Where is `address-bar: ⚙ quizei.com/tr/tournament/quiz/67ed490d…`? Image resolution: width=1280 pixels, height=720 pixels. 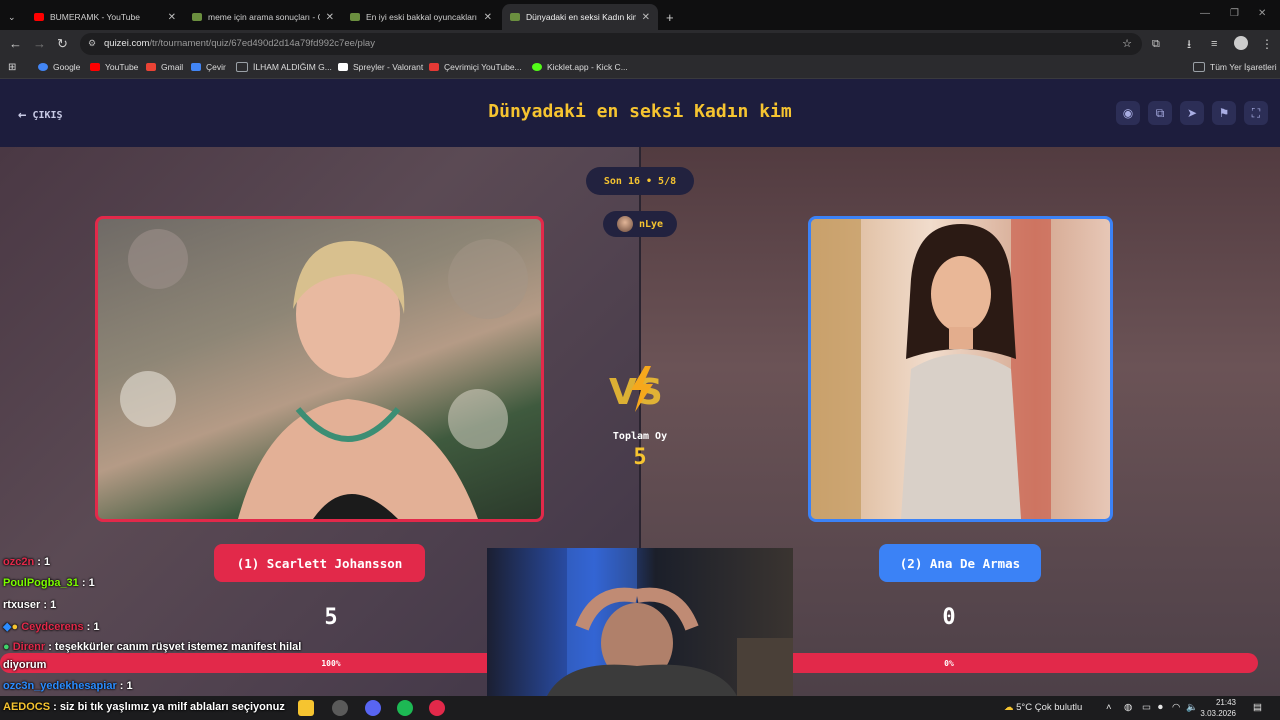
address-bar: ⚙ quizei.com/tr/tournament/quiz/67ed490d… is located at coordinates (611, 44).